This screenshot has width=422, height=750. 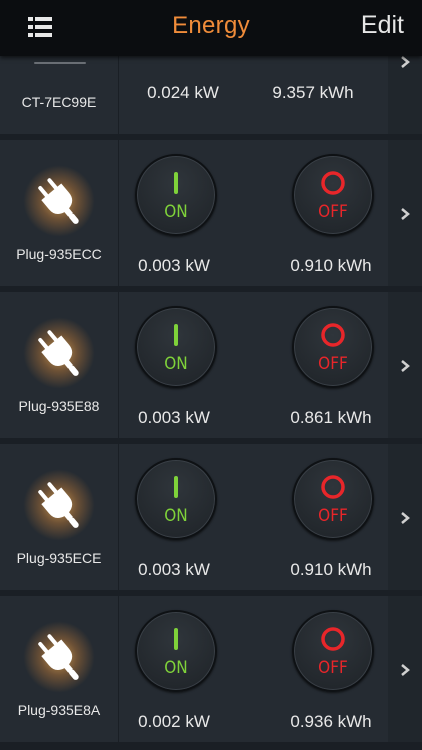 I want to click on device-name: Plug-935E8A, so click(x=59, y=710).